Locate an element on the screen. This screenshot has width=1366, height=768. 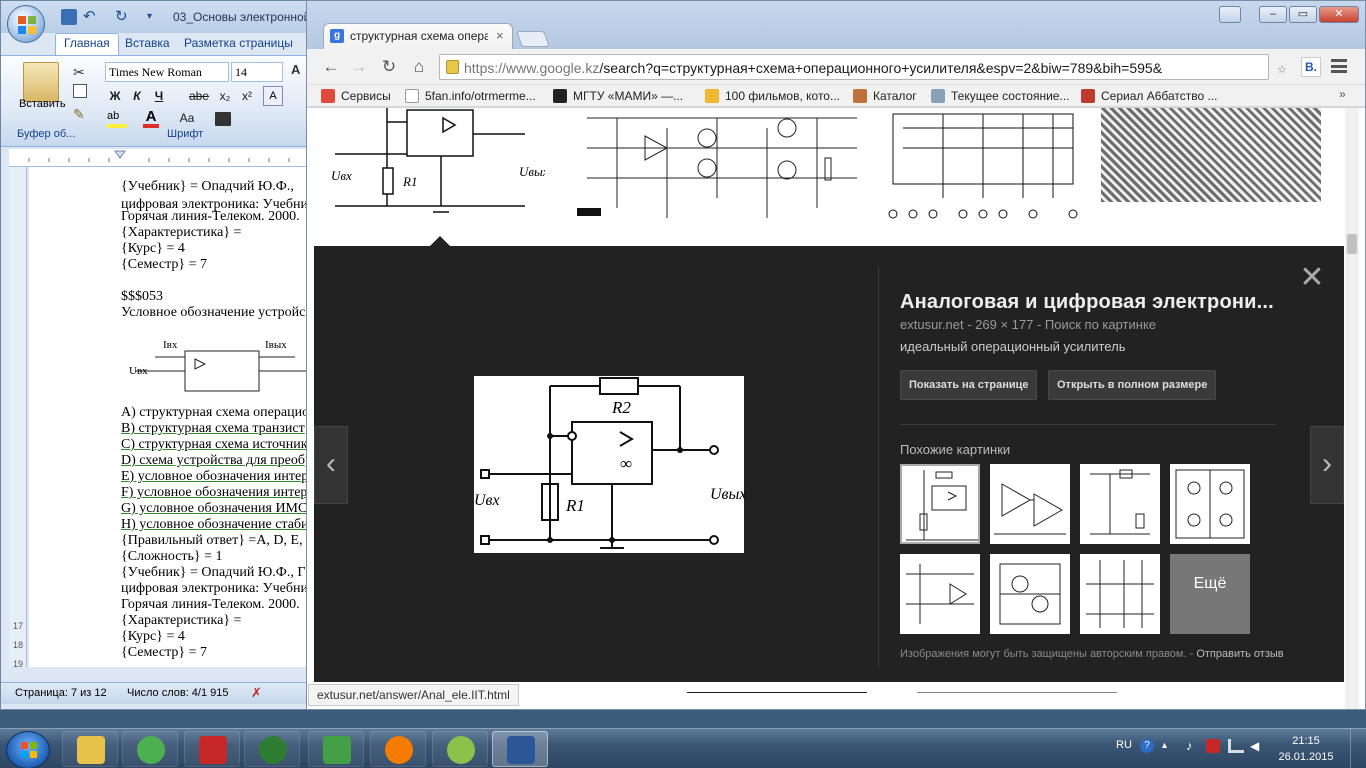
font-color-icon: A is located at coordinates (151, 118).